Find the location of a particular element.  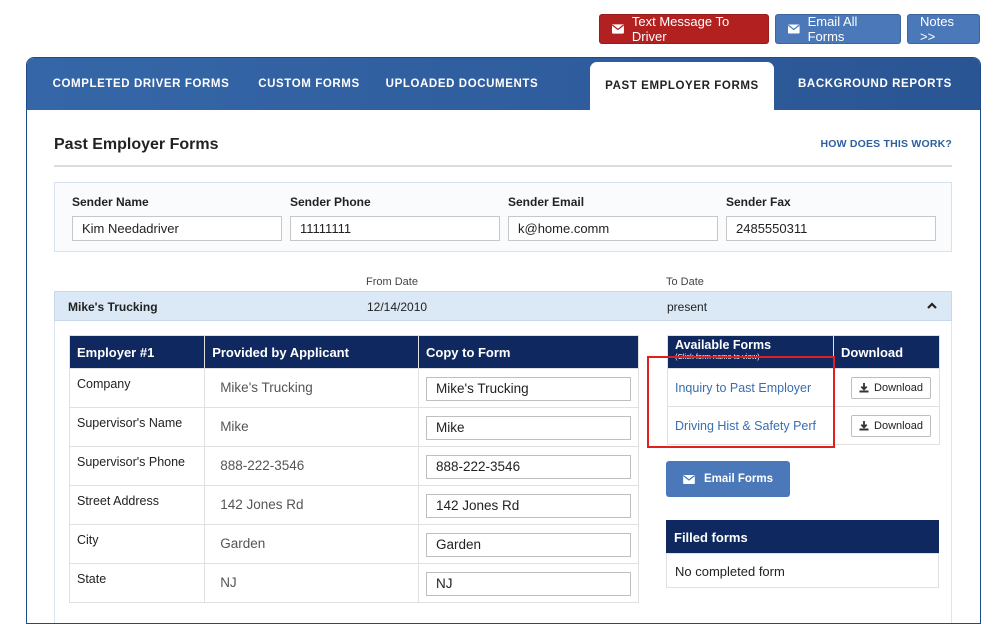

chevron-up-icon is located at coordinates (932, 306).